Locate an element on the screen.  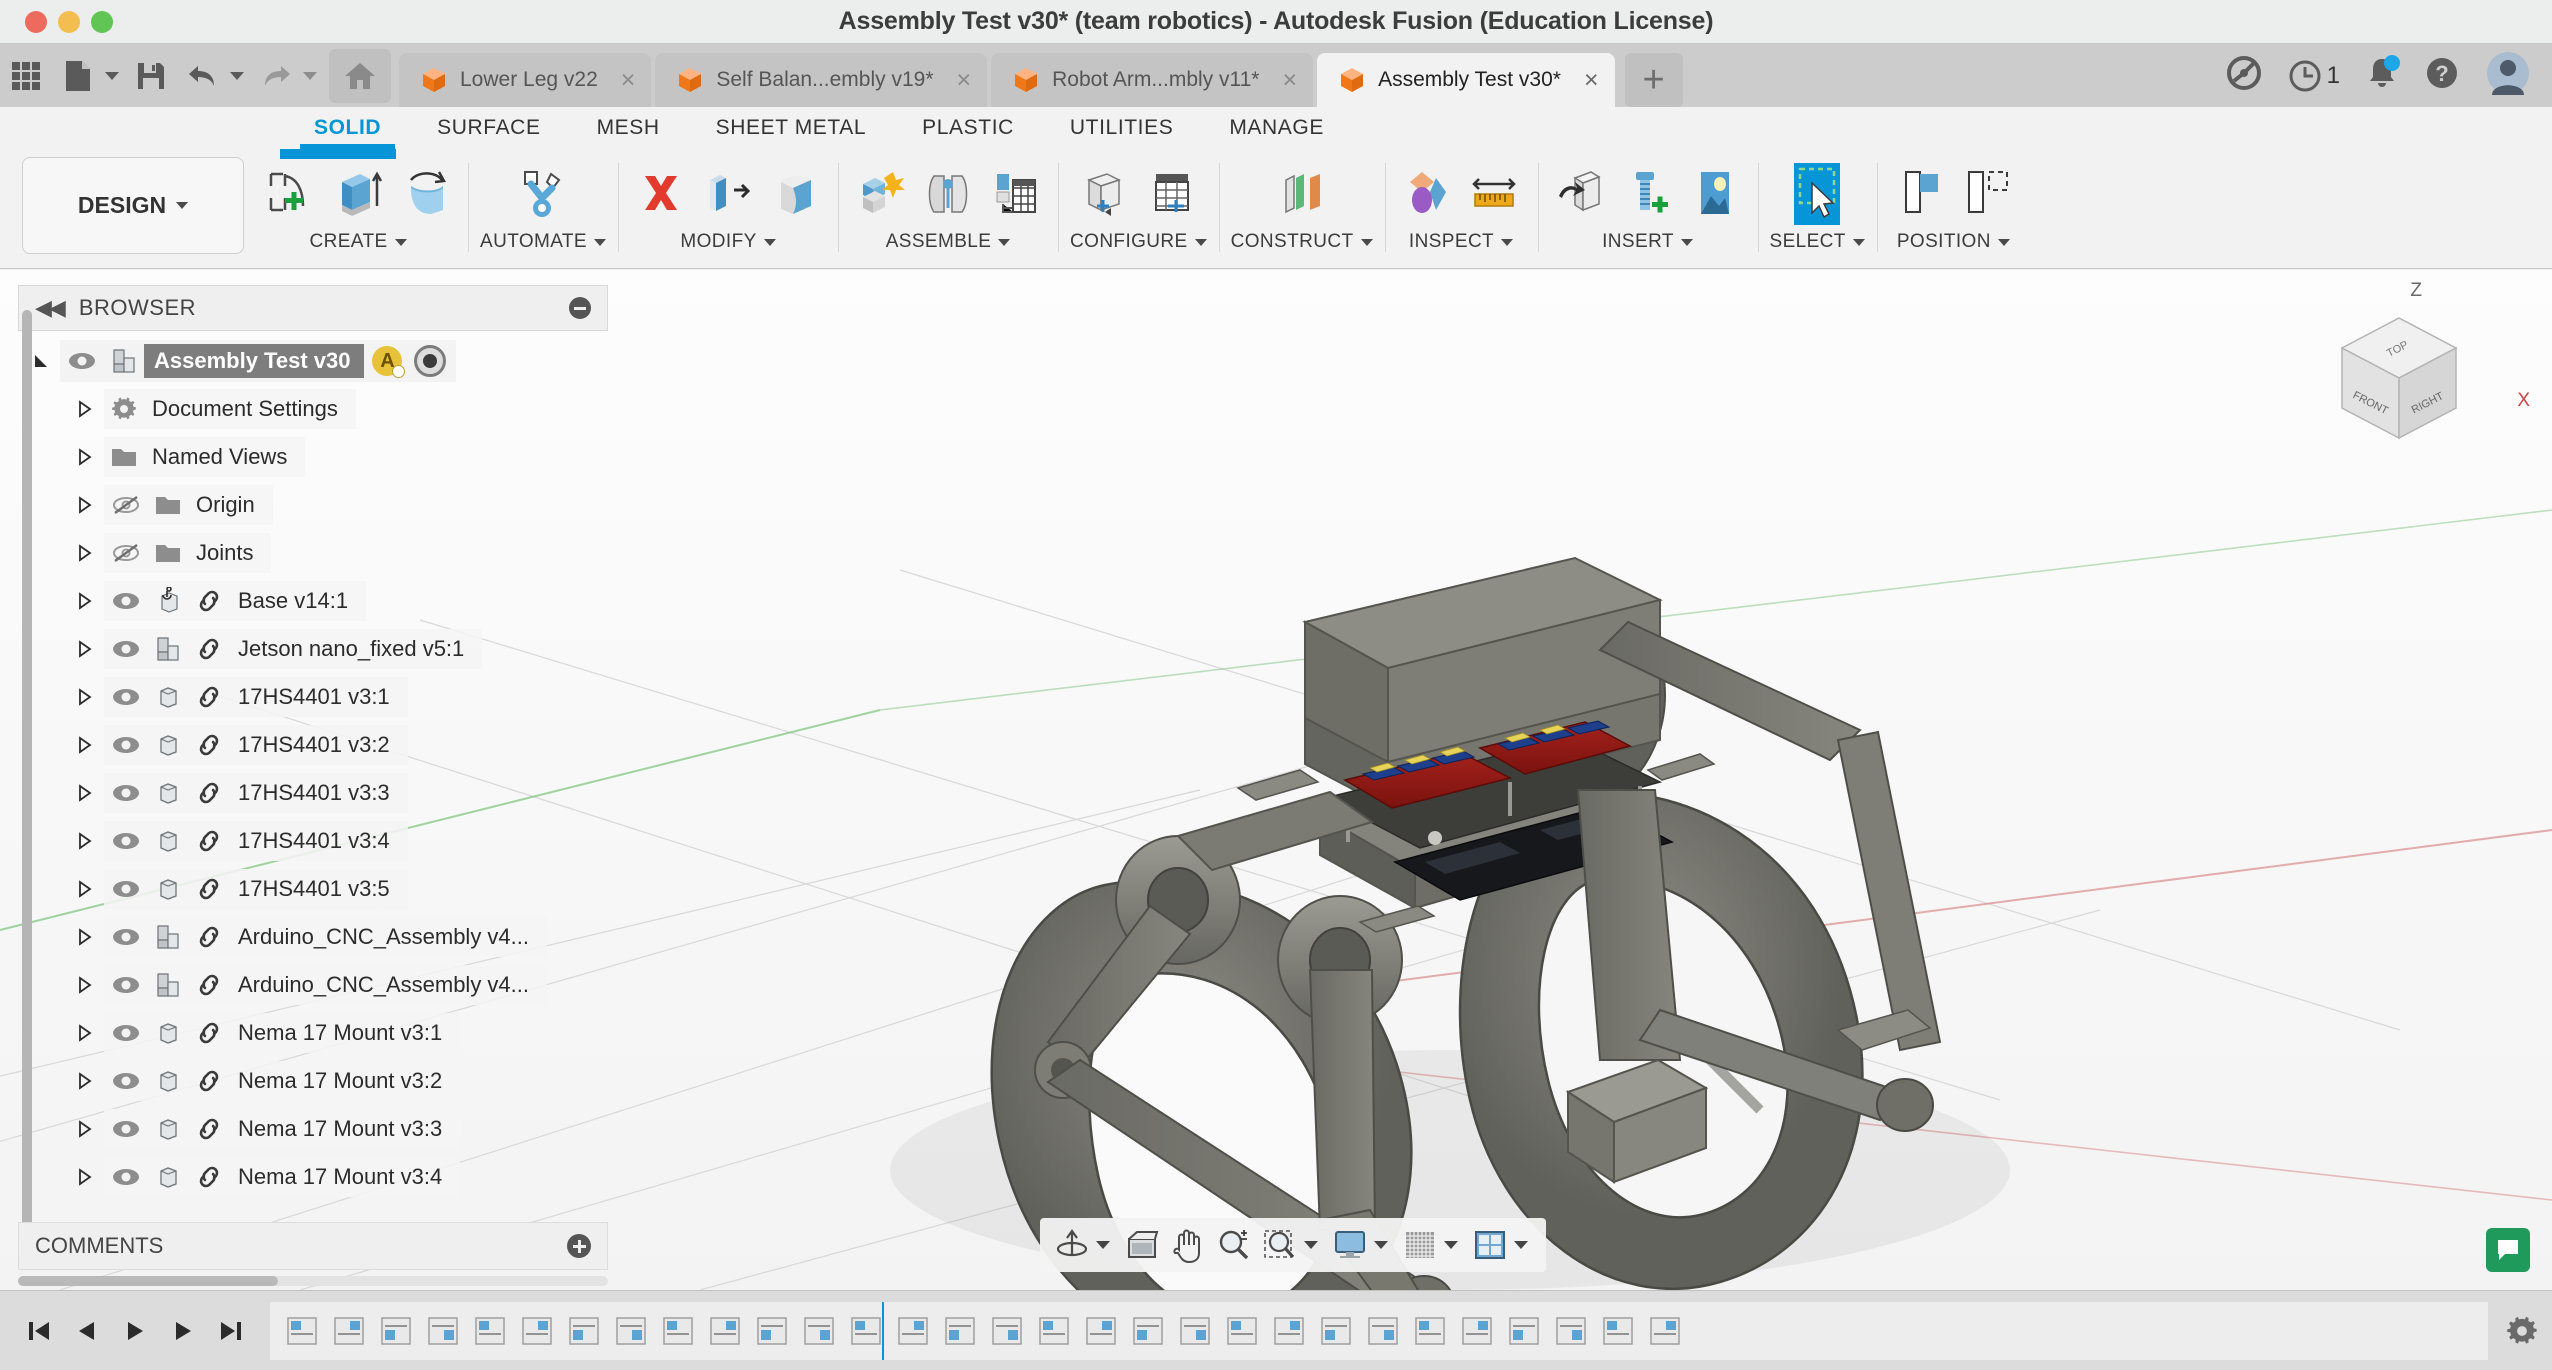
panel-label-modify: MODIFY is located at coordinates (728, 242).